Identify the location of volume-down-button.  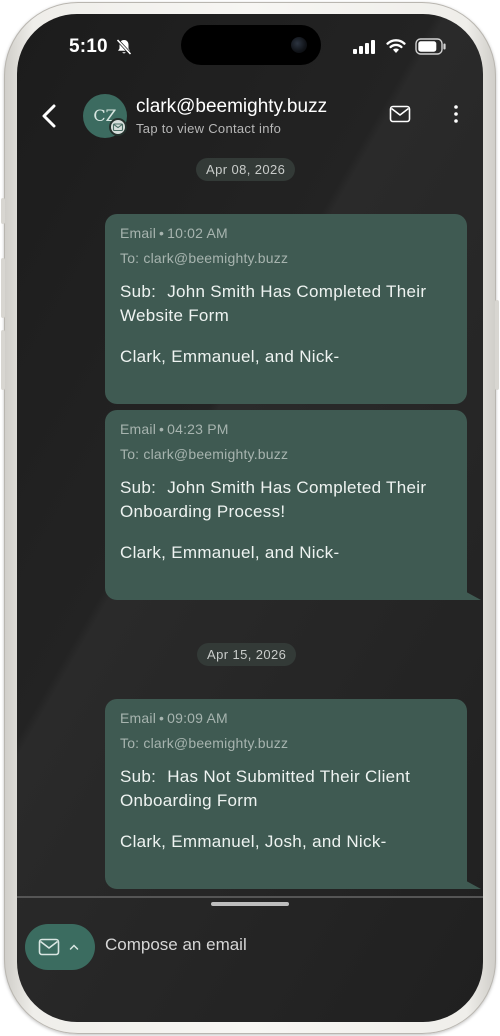
(3, 360).